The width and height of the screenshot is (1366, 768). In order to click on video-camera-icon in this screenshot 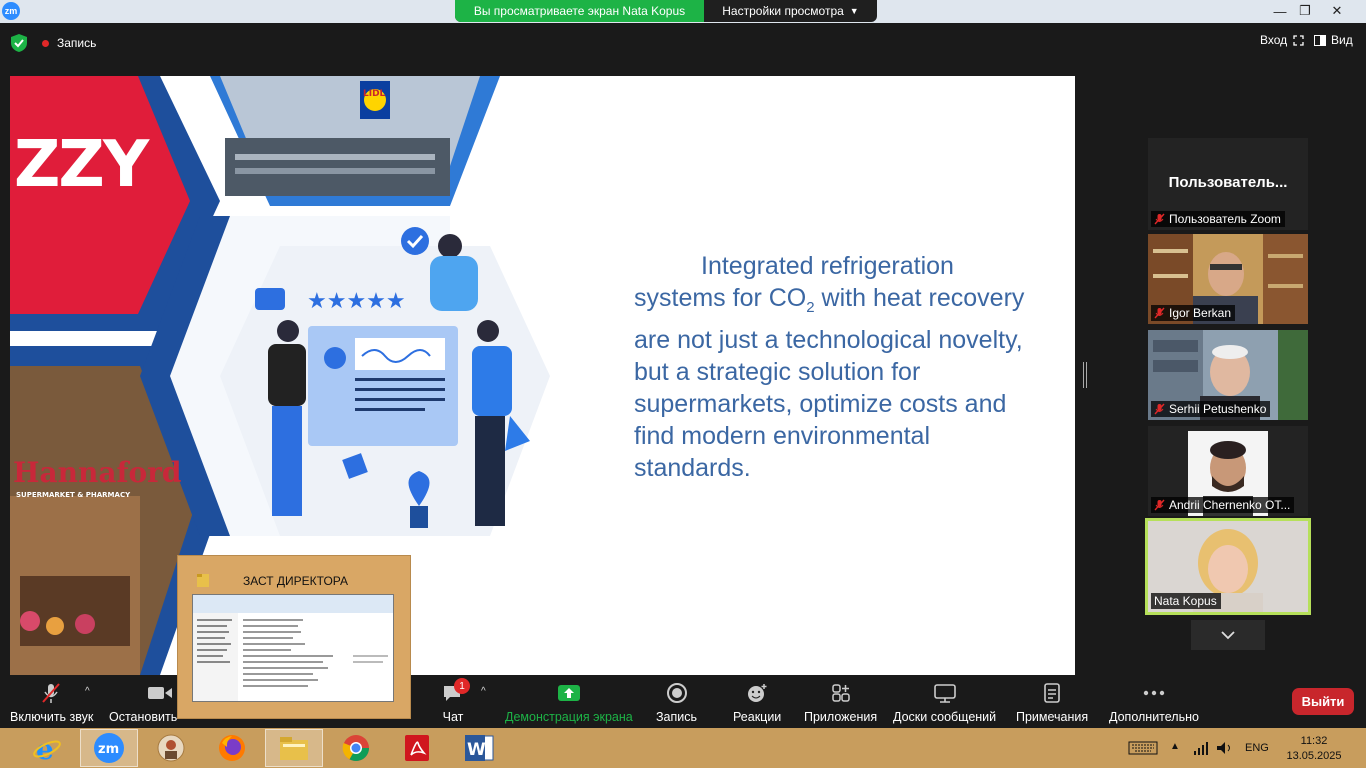, I will do `click(160, 693)`.